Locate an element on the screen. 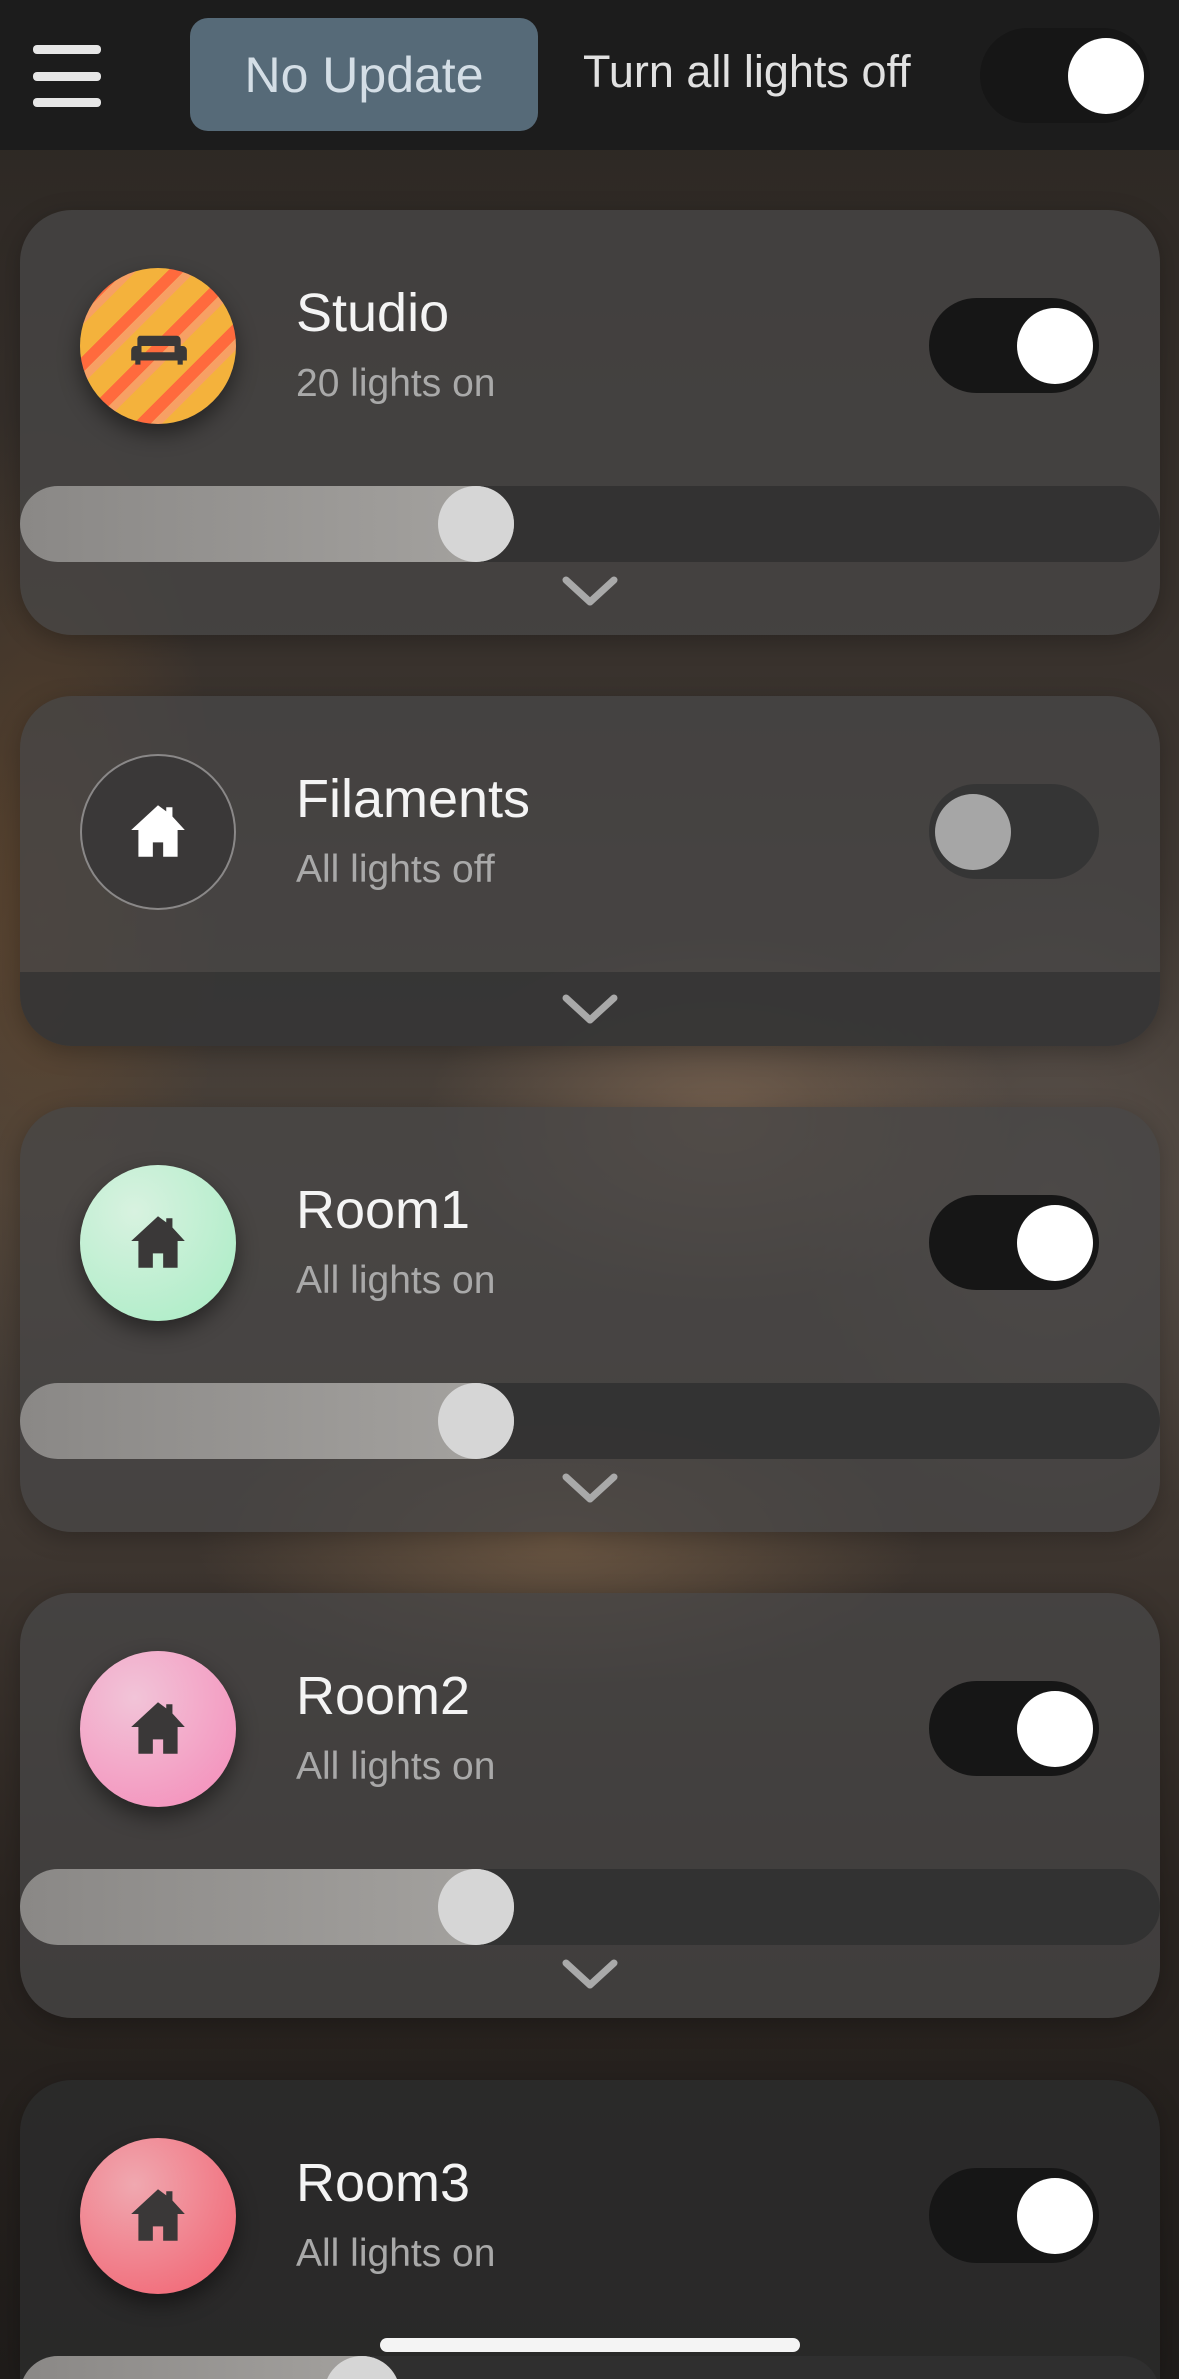 Image resolution: width=1179 pixels, height=2379 pixels. room-status: 20 lights on is located at coordinates (396, 383).